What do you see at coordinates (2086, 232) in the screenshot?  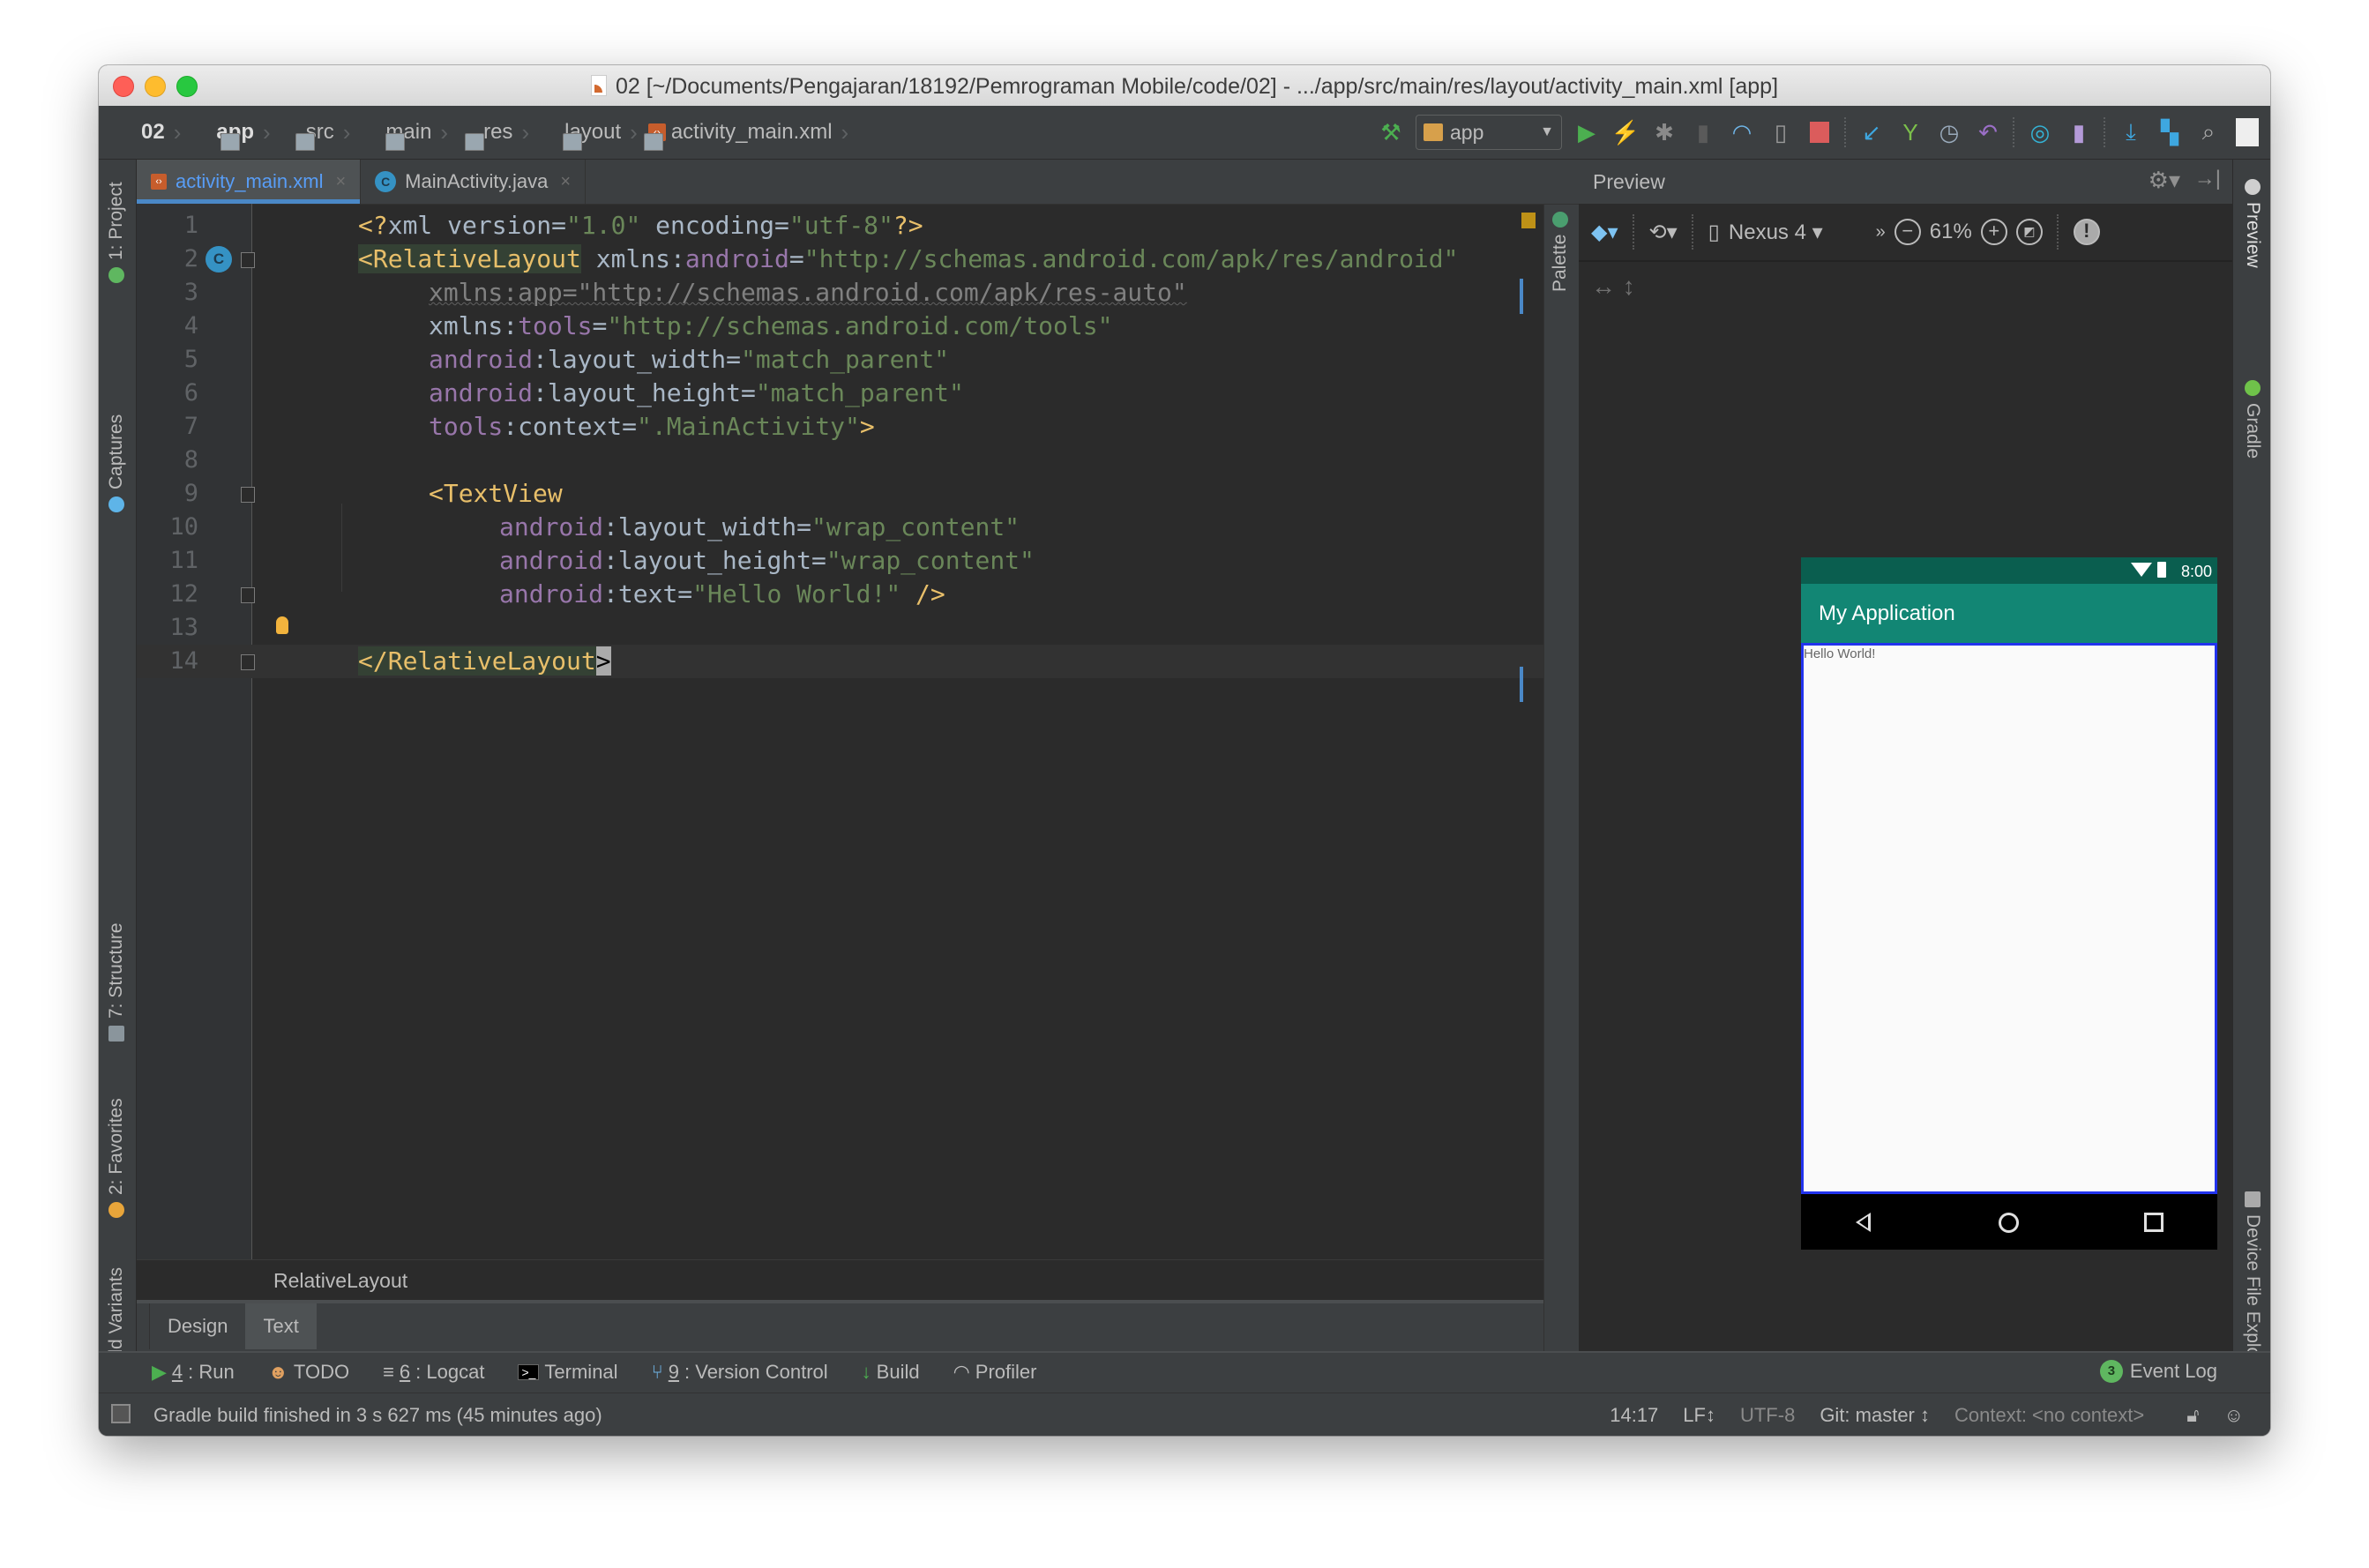 I see `warning-icon: !` at bounding box center [2086, 232].